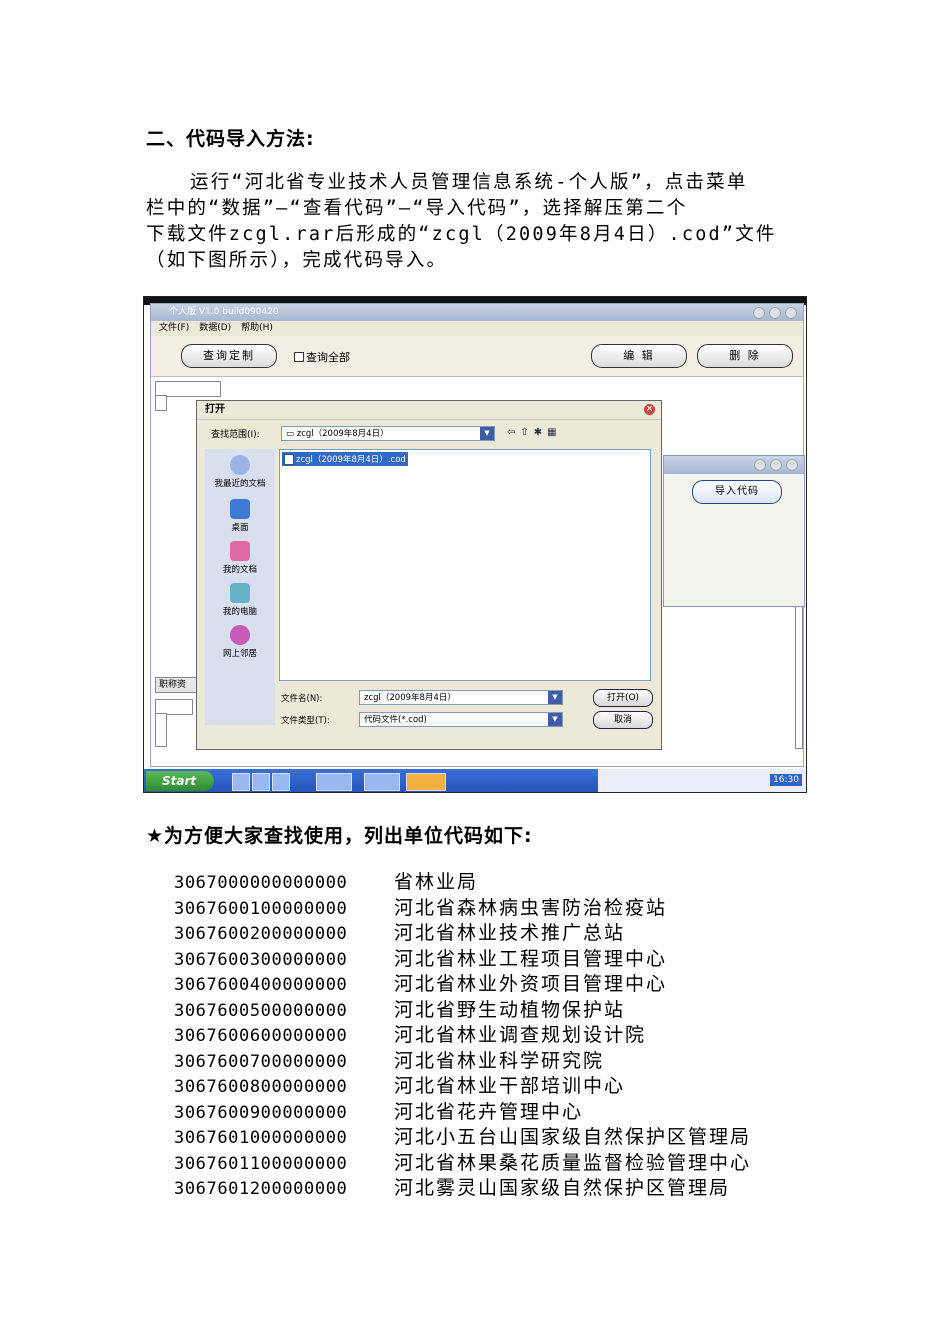 This screenshot has height=1344, width=950. I want to click on unit-code: 3067600300000000, so click(261, 959).